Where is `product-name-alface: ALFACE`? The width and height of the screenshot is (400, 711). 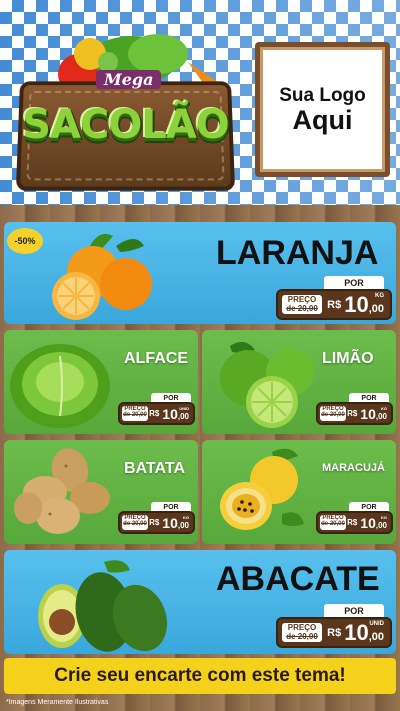 product-name-alface: ALFACE is located at coordinates (156, 358).